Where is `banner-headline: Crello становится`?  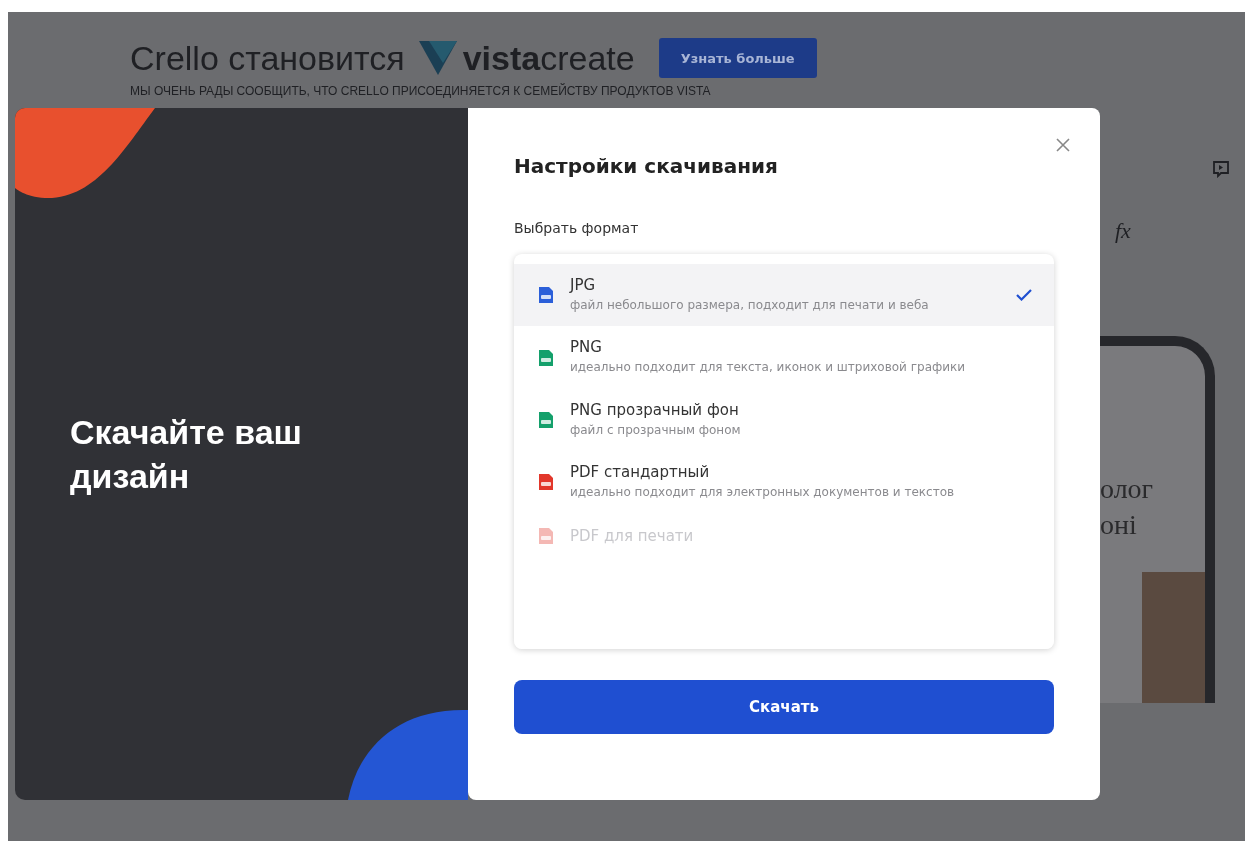
banner-headline: Crello становится is located at coordinates (267, 58).